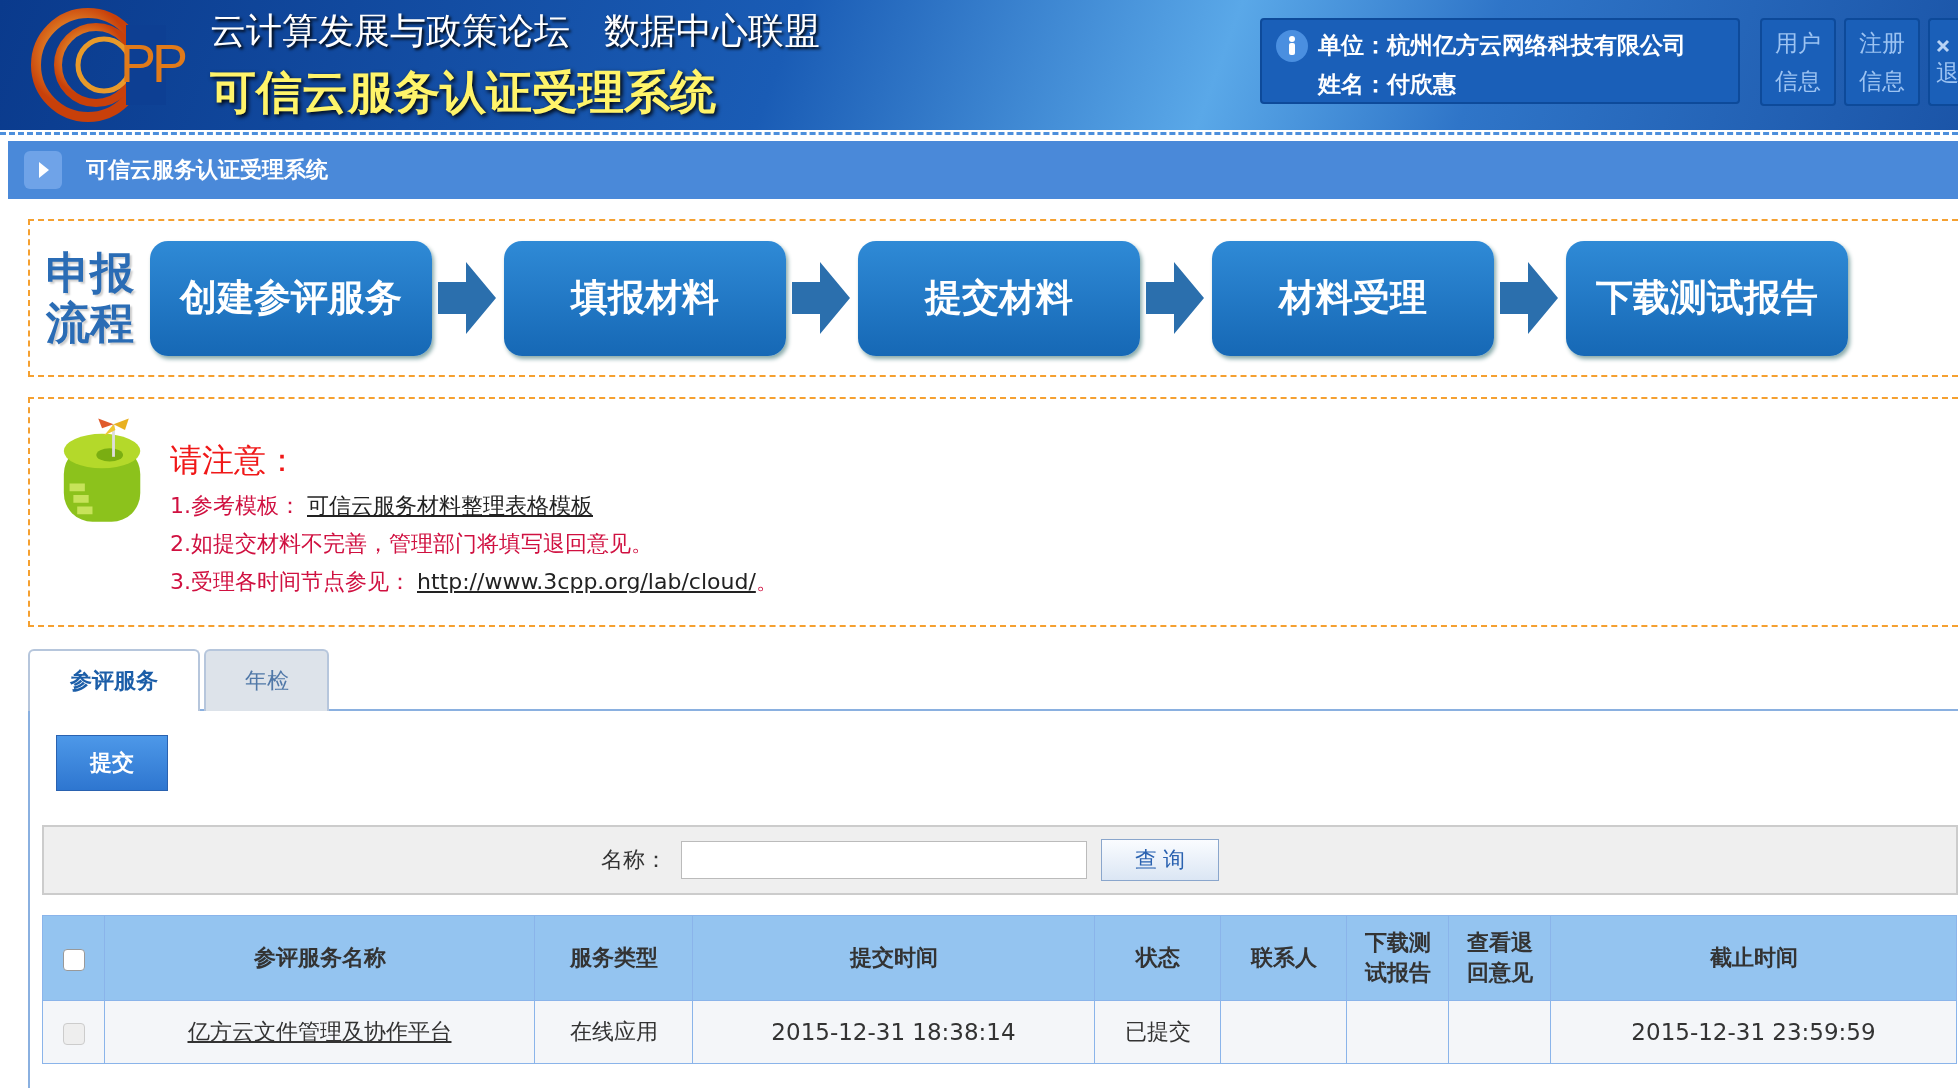 The image size is (1958, 1088). Describe the element at coordinates (645, 298) in the screenshot. I see `process-step-button: 填报材料` at that location.